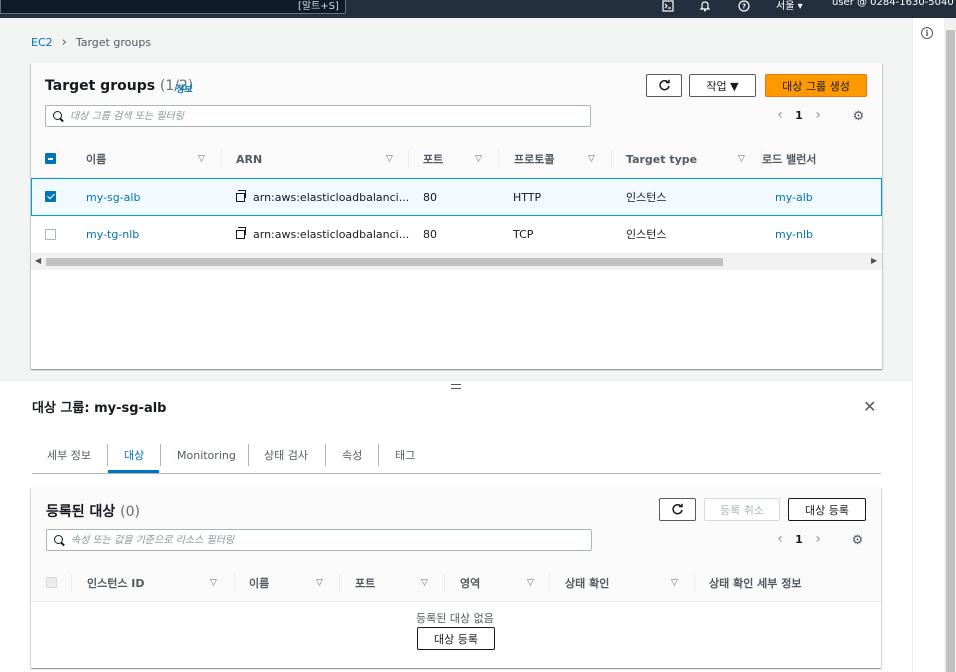  Describe the element at coordinates (456, 583) in the screenshot. I see `table-header: 인스턴스 ID ▽ 이름 ▽ 포트 ▽ 영역 ▽ 상태 확인 ▽ 상태 확인 세부 정보` at that location.